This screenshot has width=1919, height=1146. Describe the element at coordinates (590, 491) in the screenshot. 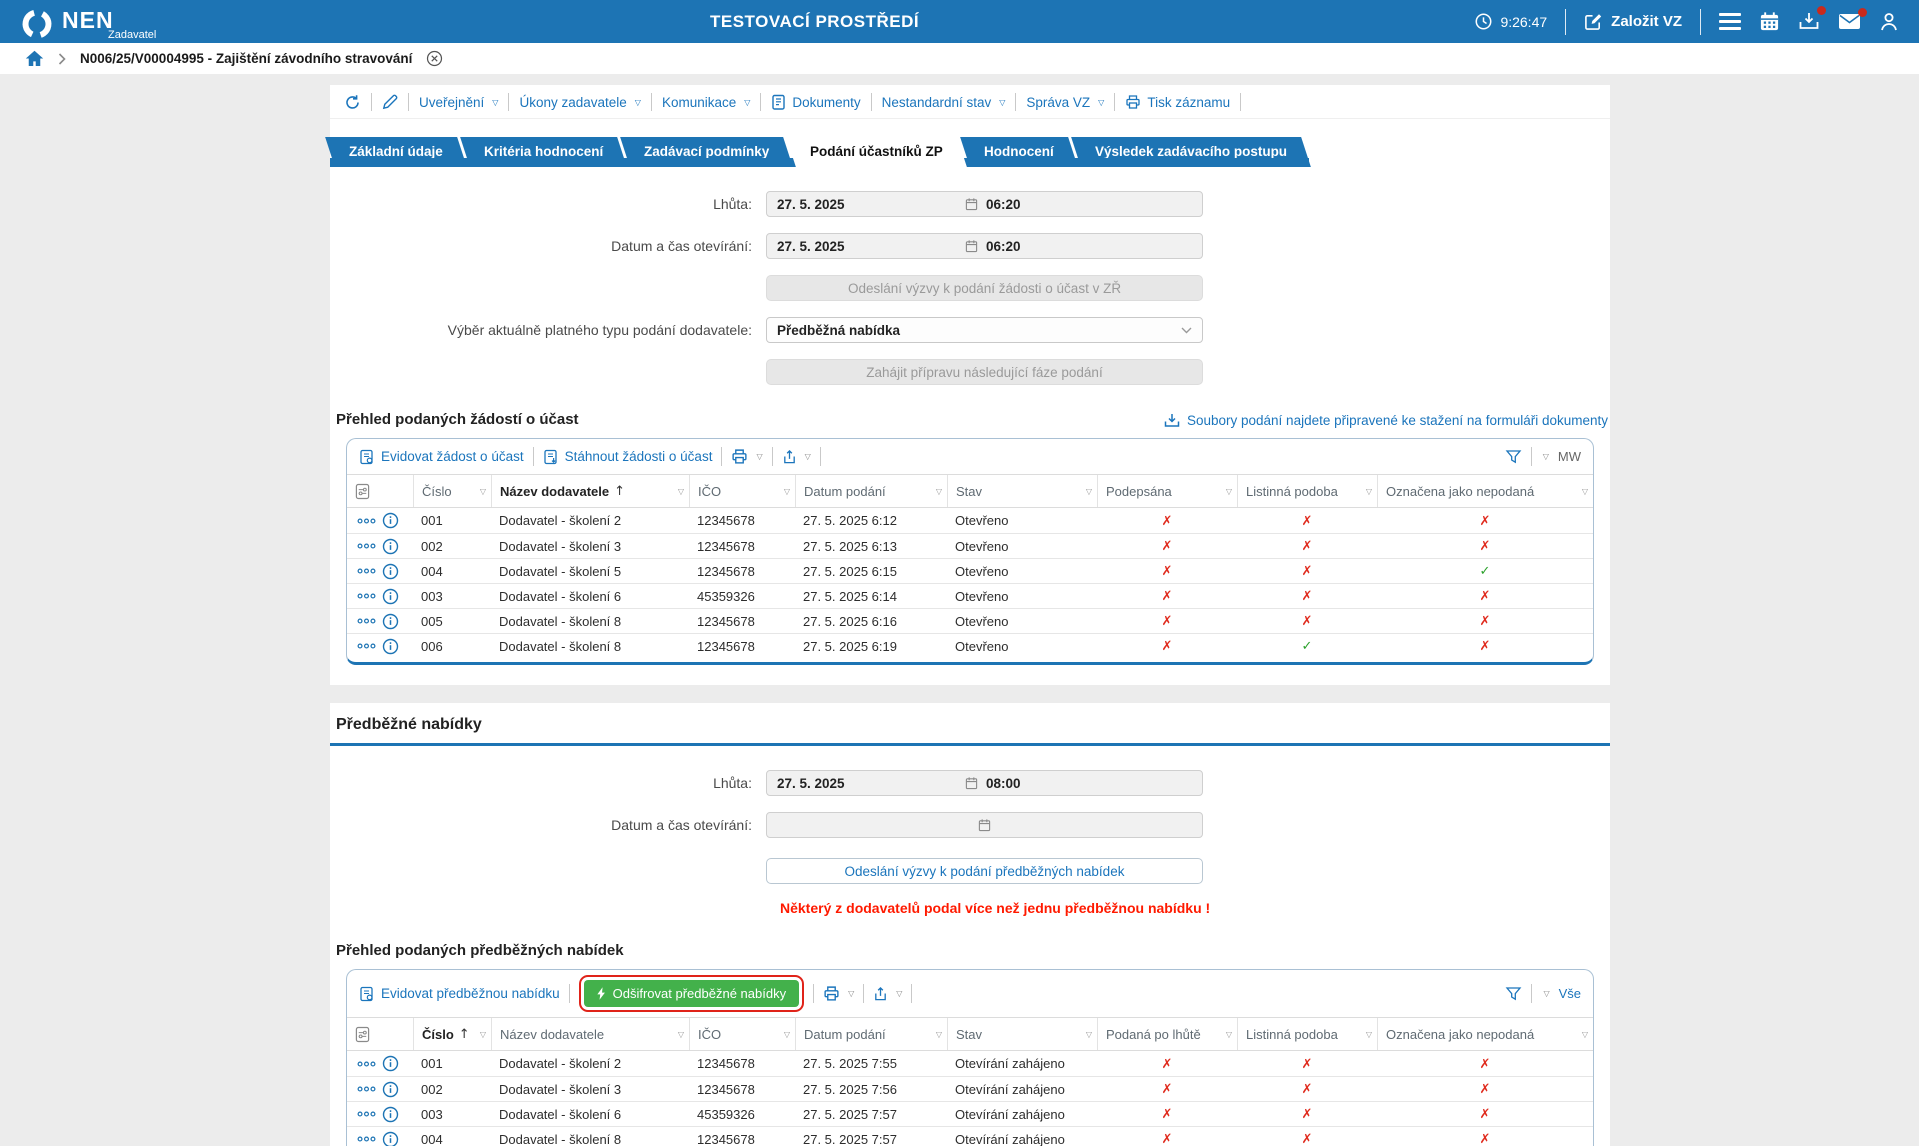

I see `column-header: Název dodavatele ↑ ▽` at that location.